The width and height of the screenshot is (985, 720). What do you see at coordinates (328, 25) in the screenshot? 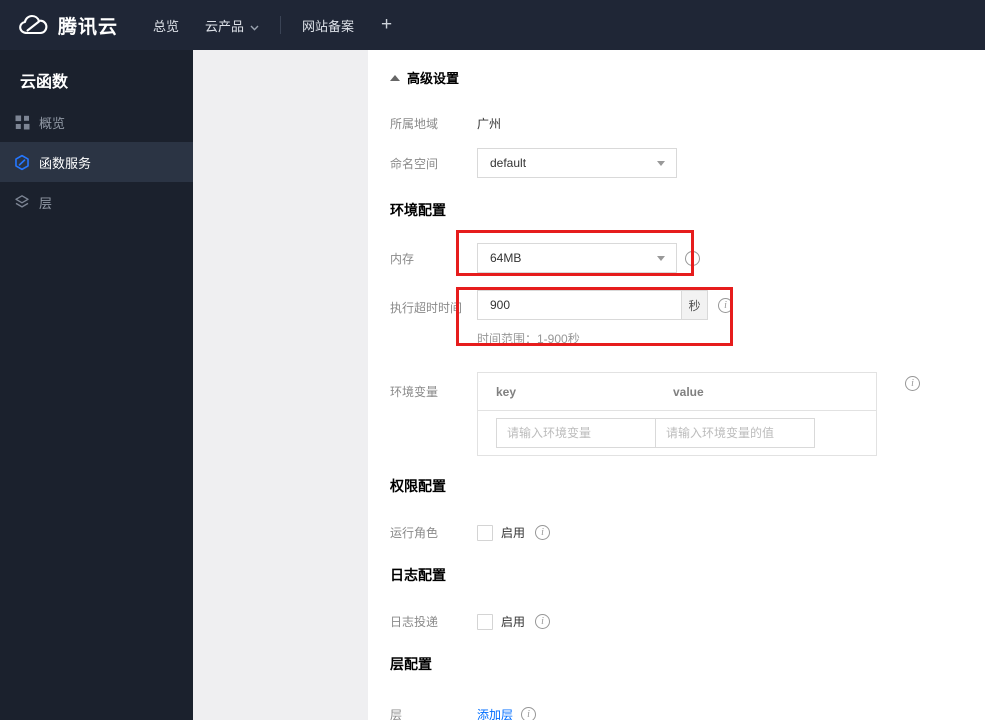
I see `nav-item-icp-filing: 网站备案` at bounding box center [328, 25].